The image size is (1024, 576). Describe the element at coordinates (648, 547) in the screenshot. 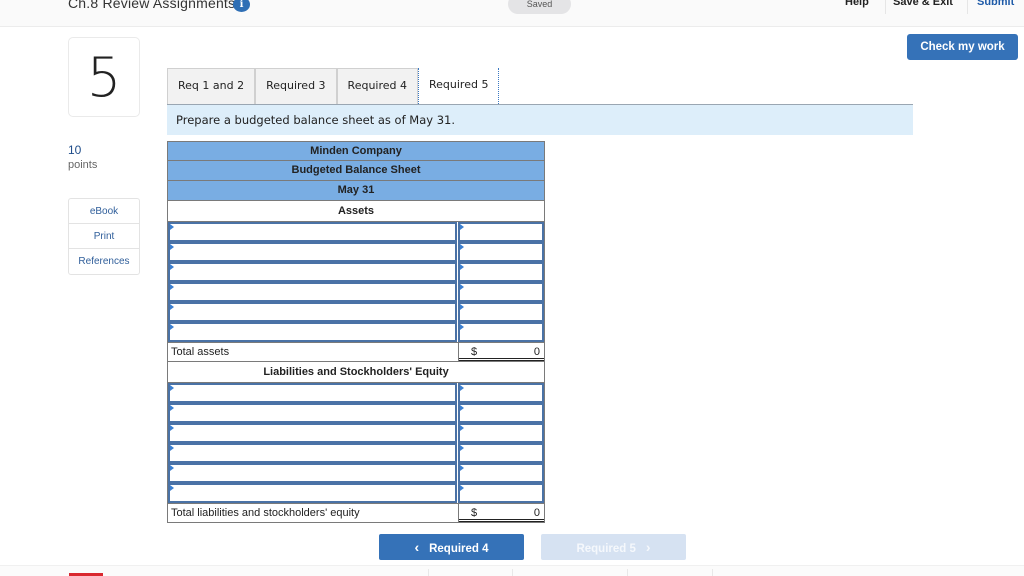

I see `chevron-right-icon: ›` at that location.